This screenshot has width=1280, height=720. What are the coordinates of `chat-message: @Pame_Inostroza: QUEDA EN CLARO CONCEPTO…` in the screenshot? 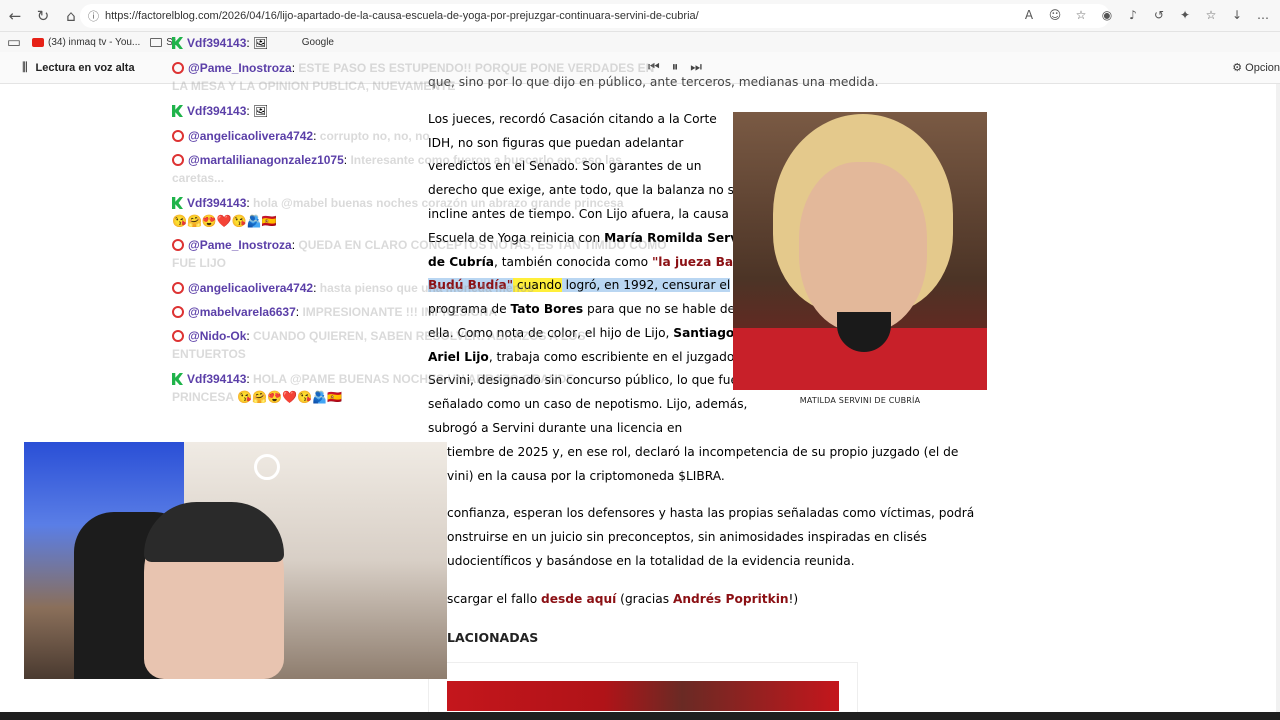 It's located at (419, 245).